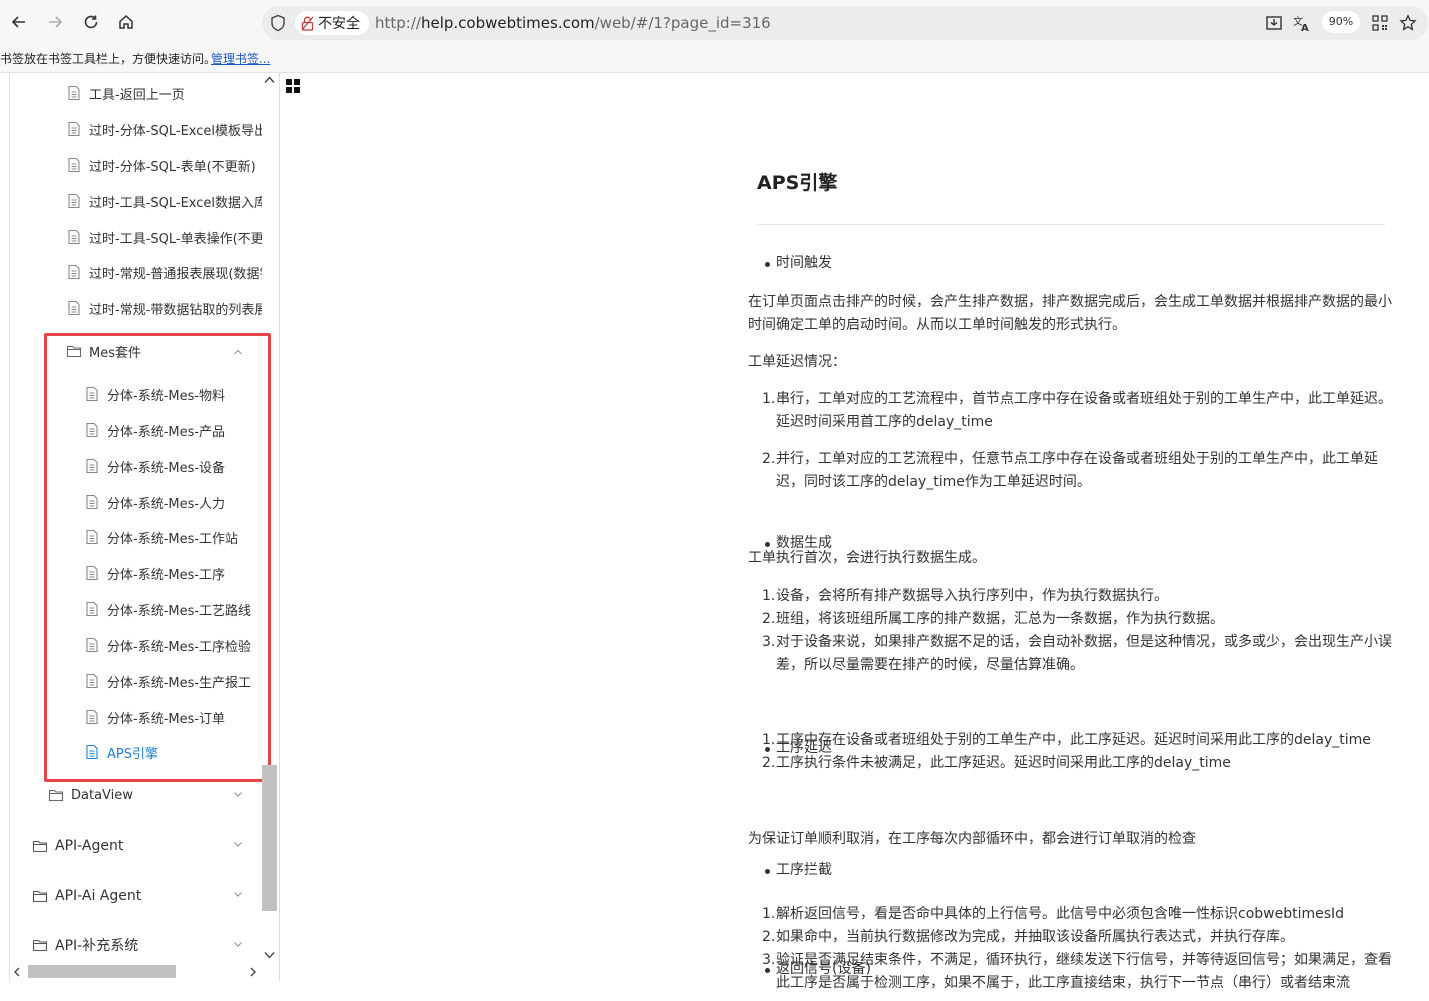 Image resolution: width=1429 pixels, height=1001 pixels. I want to click on sidebar-item-mes-route: 分体-系统-Mes-工艺路线, so click(172, 609).